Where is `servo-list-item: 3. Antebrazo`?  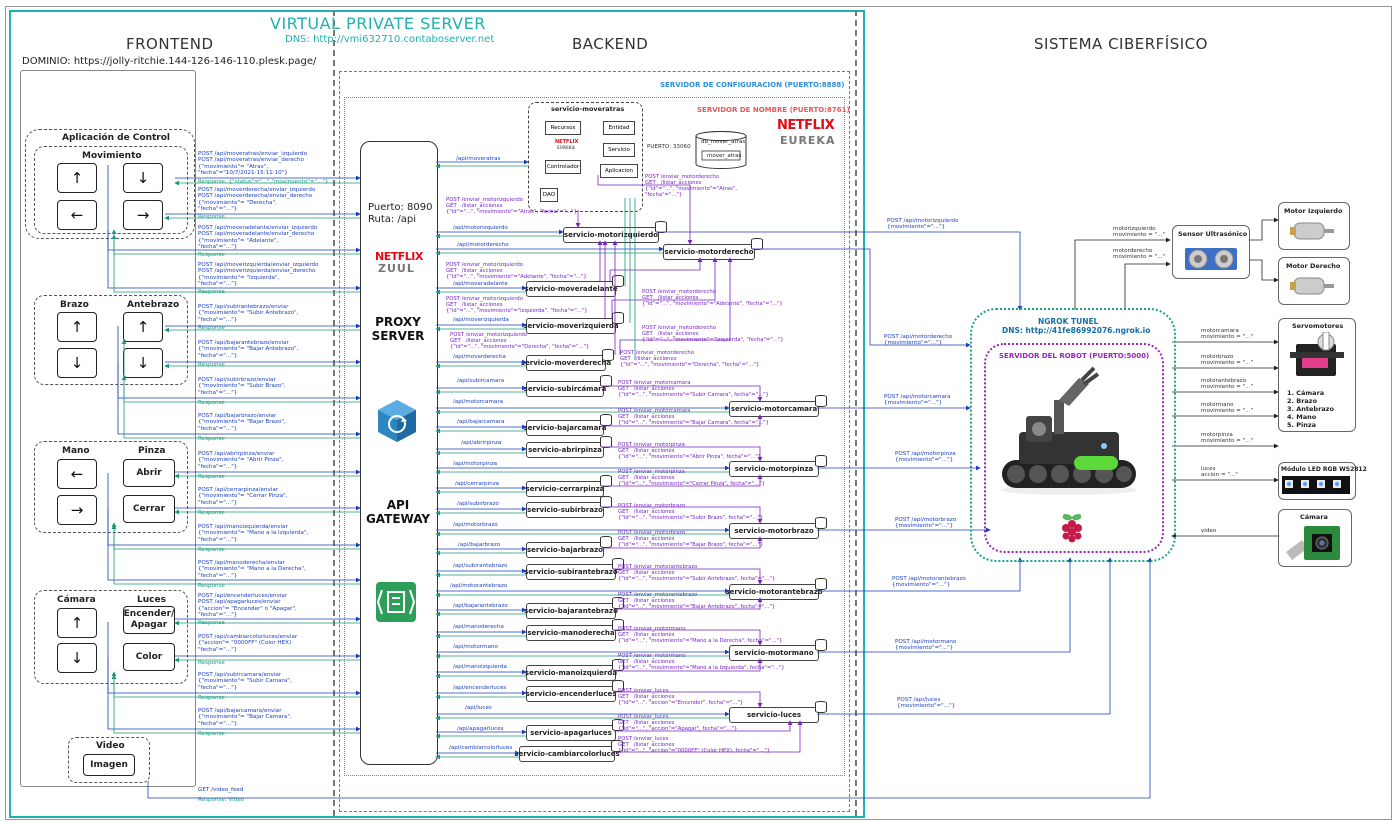
servo-list-item: 3. Antebrazo is located at coordinates (1310, 409).